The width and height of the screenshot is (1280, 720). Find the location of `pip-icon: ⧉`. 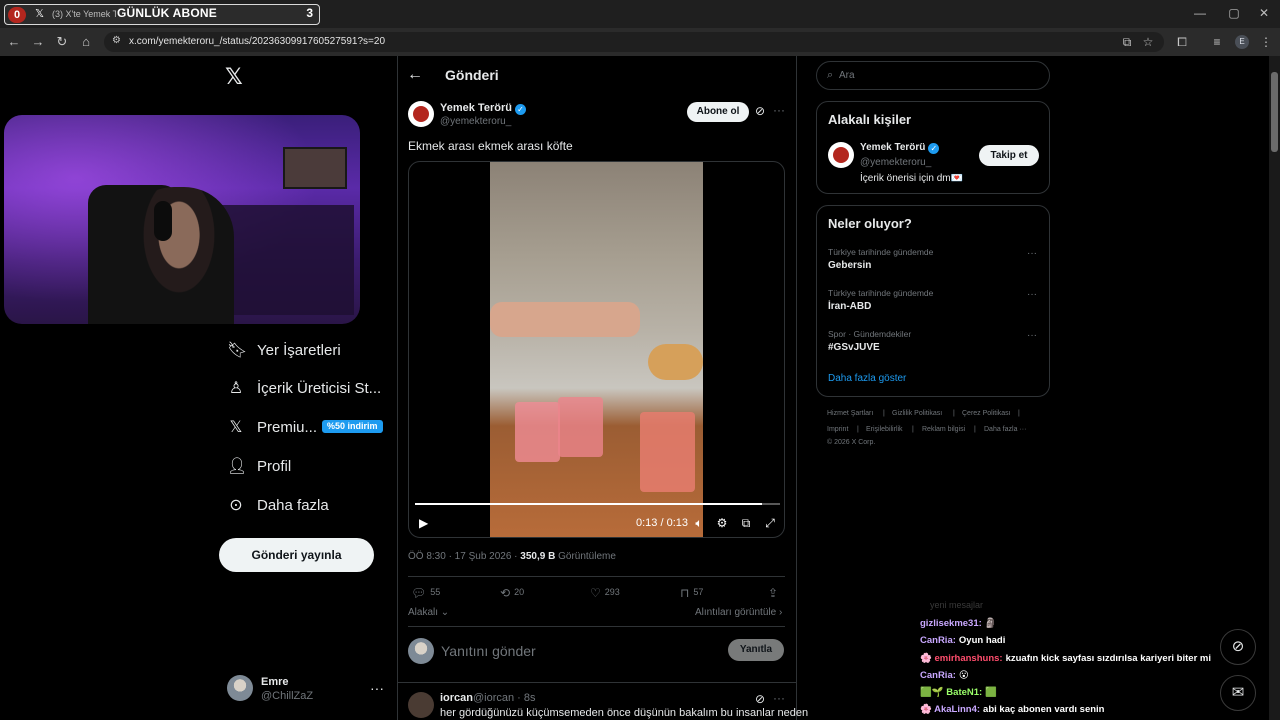

pip-icon: ⧉ is located at coordinates (746, 523).